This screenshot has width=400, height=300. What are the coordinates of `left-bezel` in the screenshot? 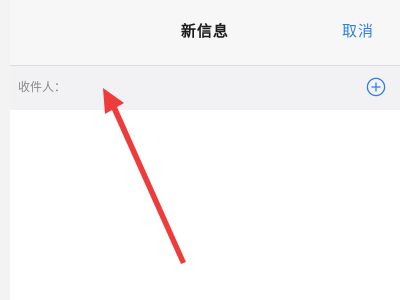 It's located at (5, 150).